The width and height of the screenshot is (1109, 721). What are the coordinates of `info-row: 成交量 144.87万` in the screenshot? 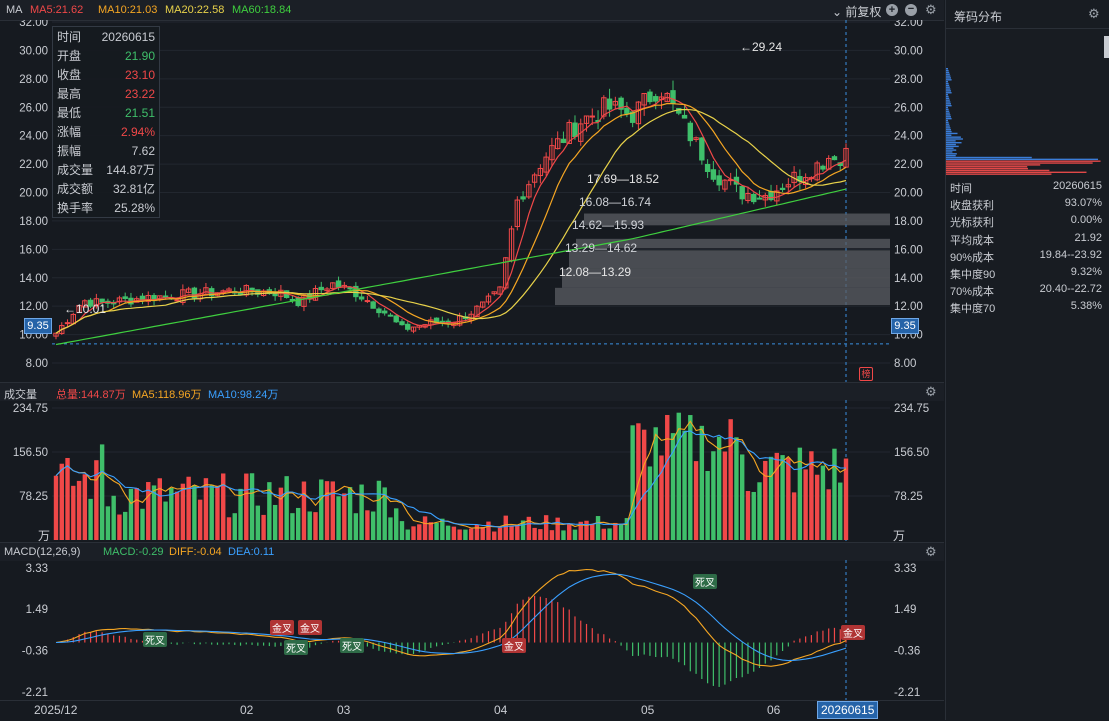 It's located at (106, 169).